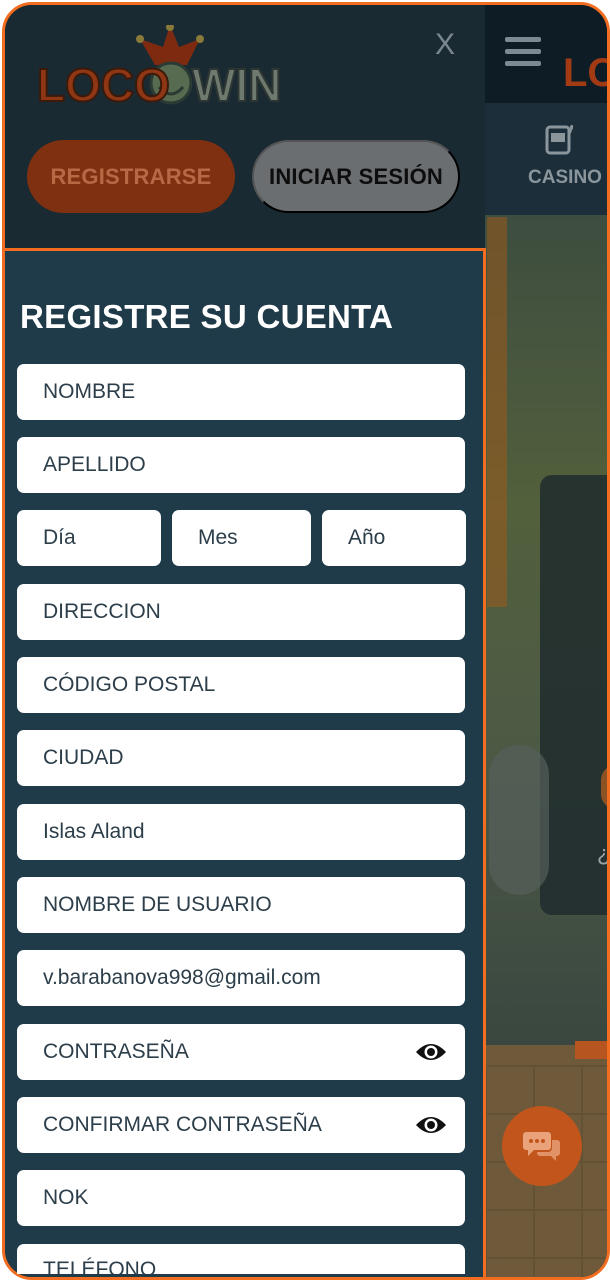 Image resolution: width=610 pixels, height=1280 pixels. What do you see at coordinates (241, 1259) in the screenshot?
I see `phone-input: TELÉFONO` at bounding box center [241, 1259].